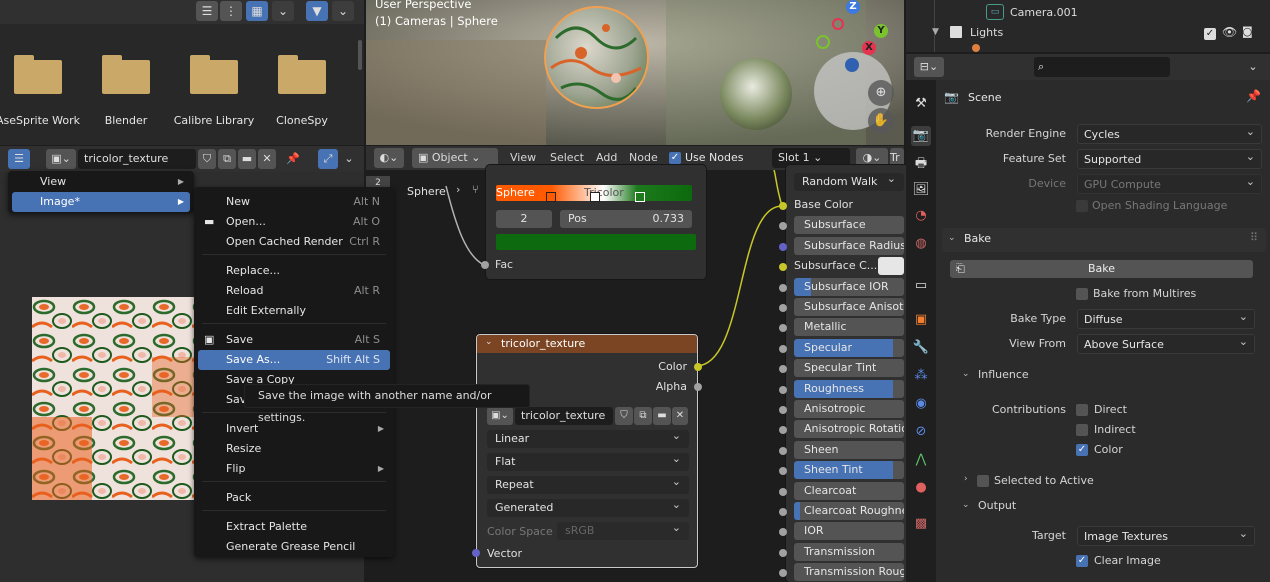 The image size is (1270, 582). What do you see at coordinates (343, 11) in the screenshot?
I see `filter-dropdown-chevron-icon: ⌄` at bounding box center [343, 11].